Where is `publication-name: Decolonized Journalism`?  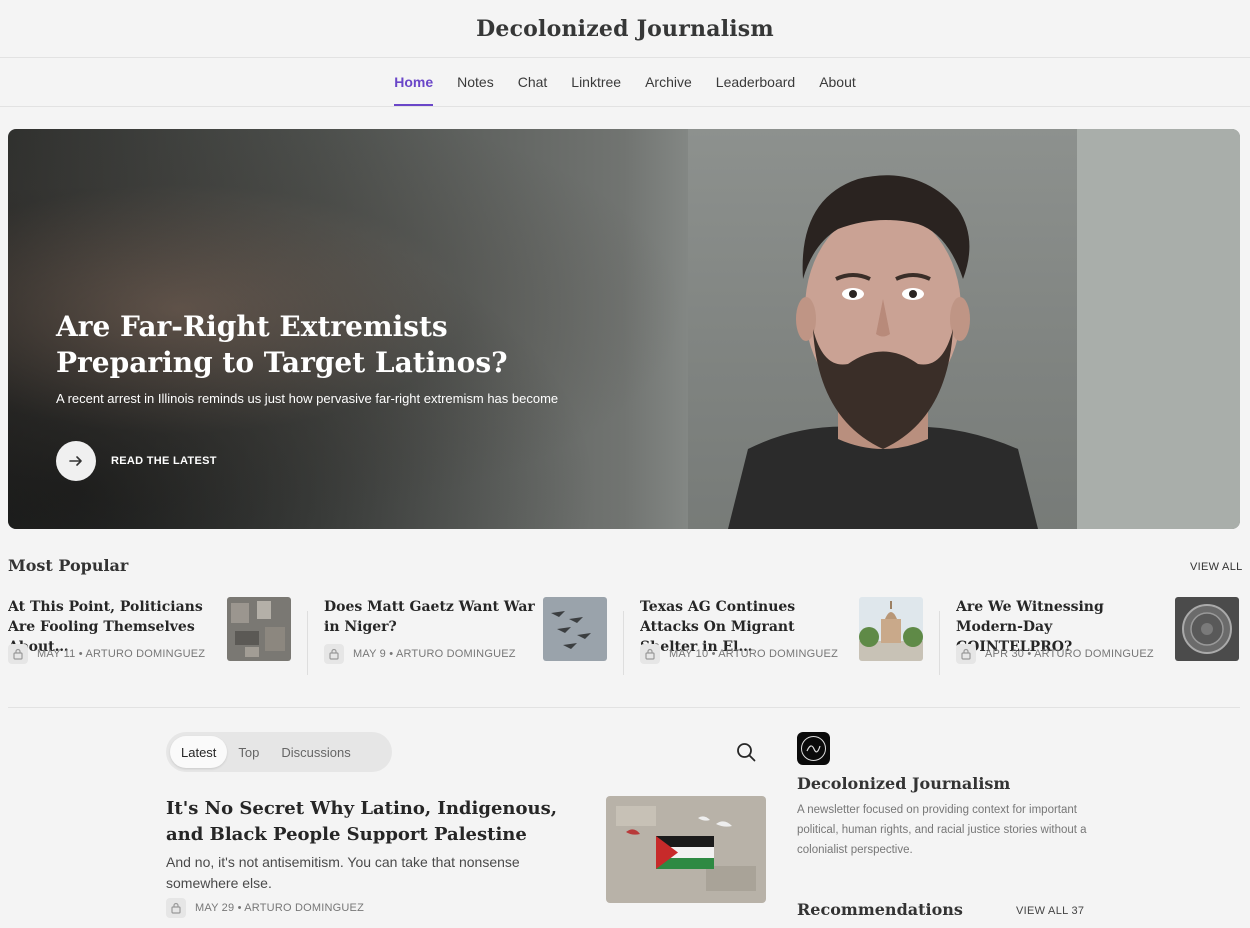 publication-name: Decolonized Journalism is located at coordinates (903, 783).